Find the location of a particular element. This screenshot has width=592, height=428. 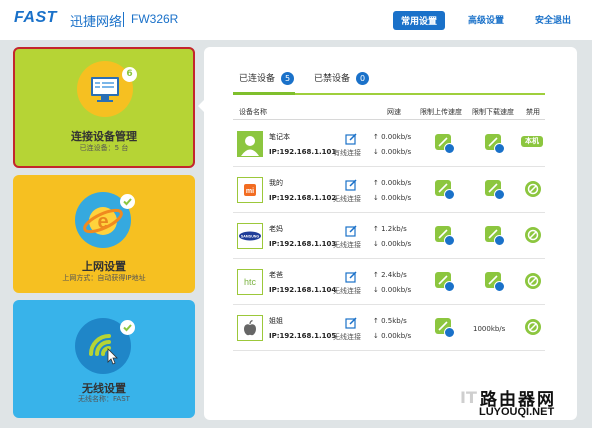

svg-text: mi is located at coordinates (250, 191).